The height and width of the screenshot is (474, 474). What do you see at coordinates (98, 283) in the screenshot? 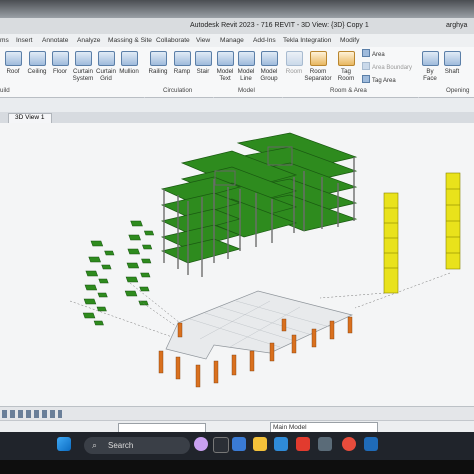
I see `exploded-slabs-left` at bounding box center [98, 283].